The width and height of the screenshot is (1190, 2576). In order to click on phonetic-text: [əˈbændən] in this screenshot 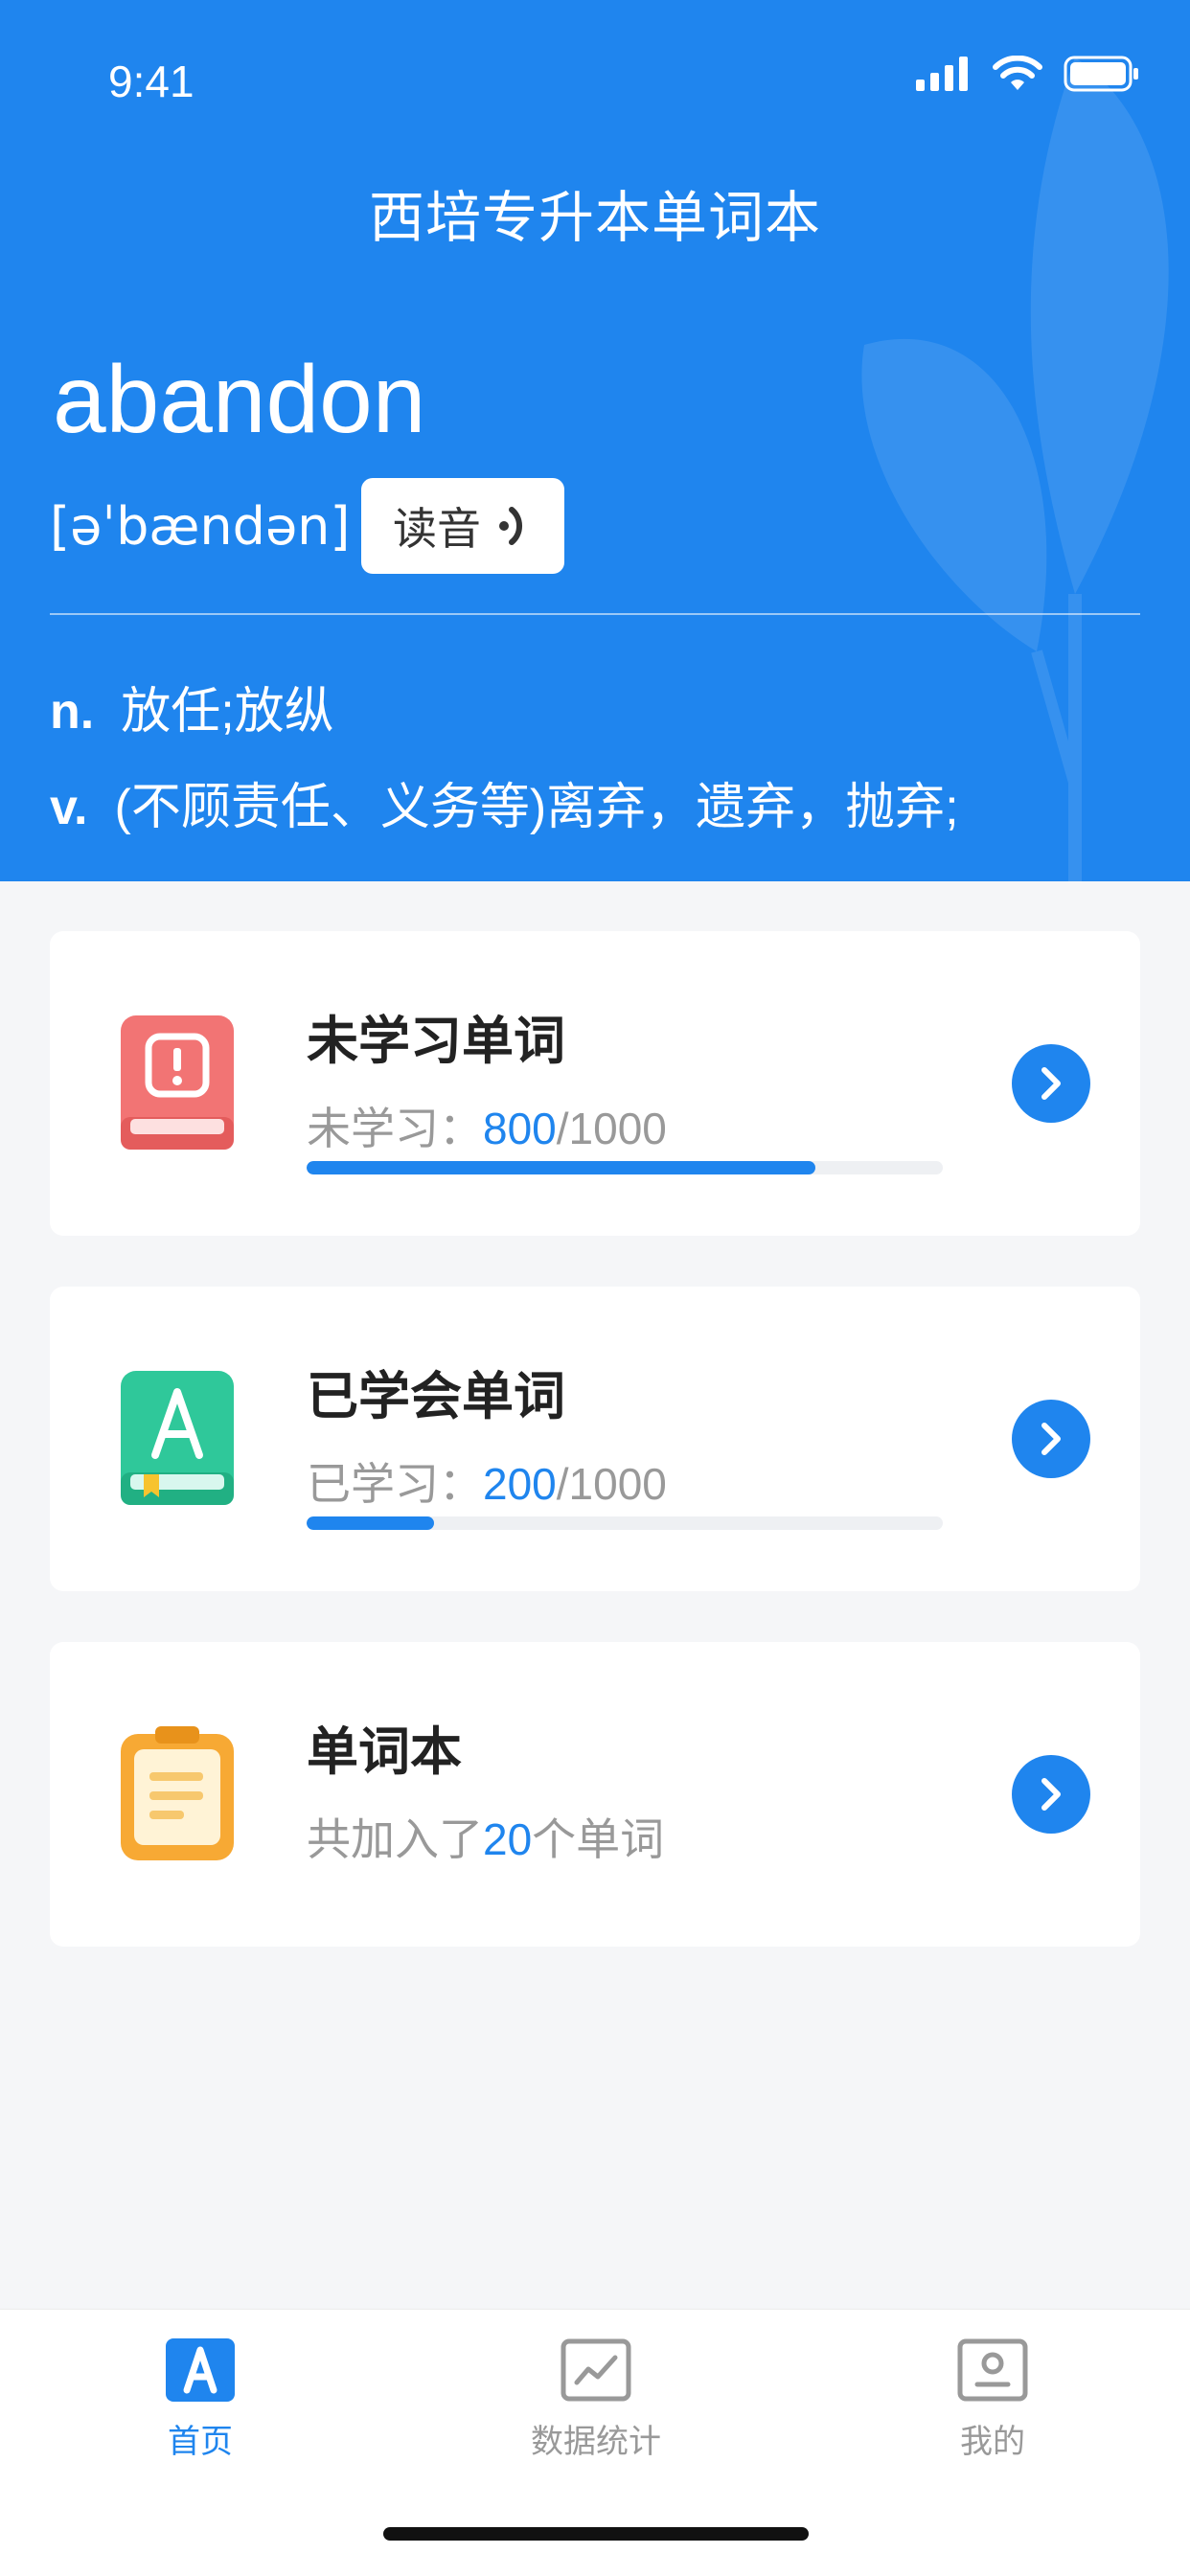, I will do `click(201, 526)`.